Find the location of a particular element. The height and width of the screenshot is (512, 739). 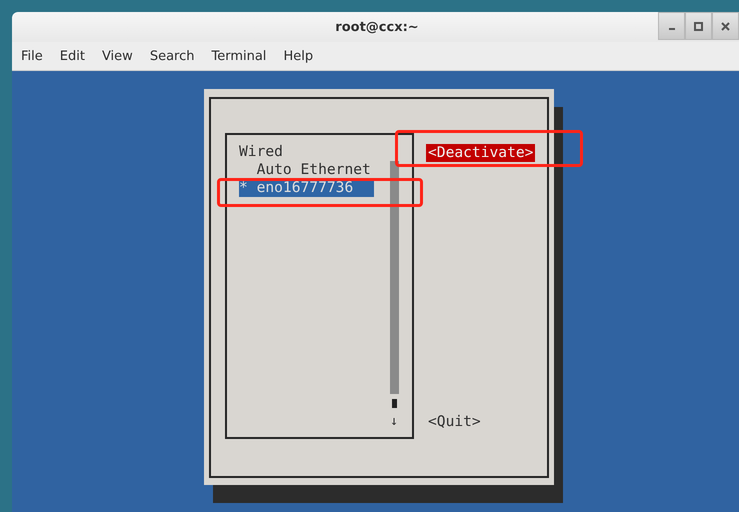

maximize-button is located at coordinates (698, 26).